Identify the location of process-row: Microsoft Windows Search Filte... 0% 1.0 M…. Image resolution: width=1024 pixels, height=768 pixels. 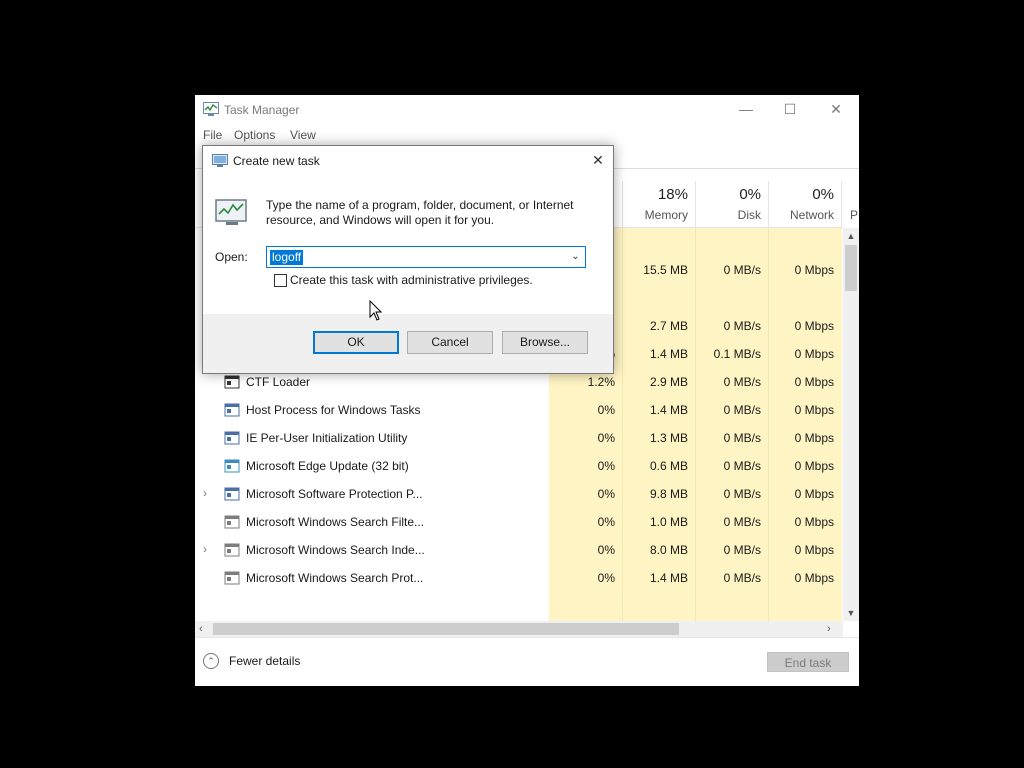
(519, 522).